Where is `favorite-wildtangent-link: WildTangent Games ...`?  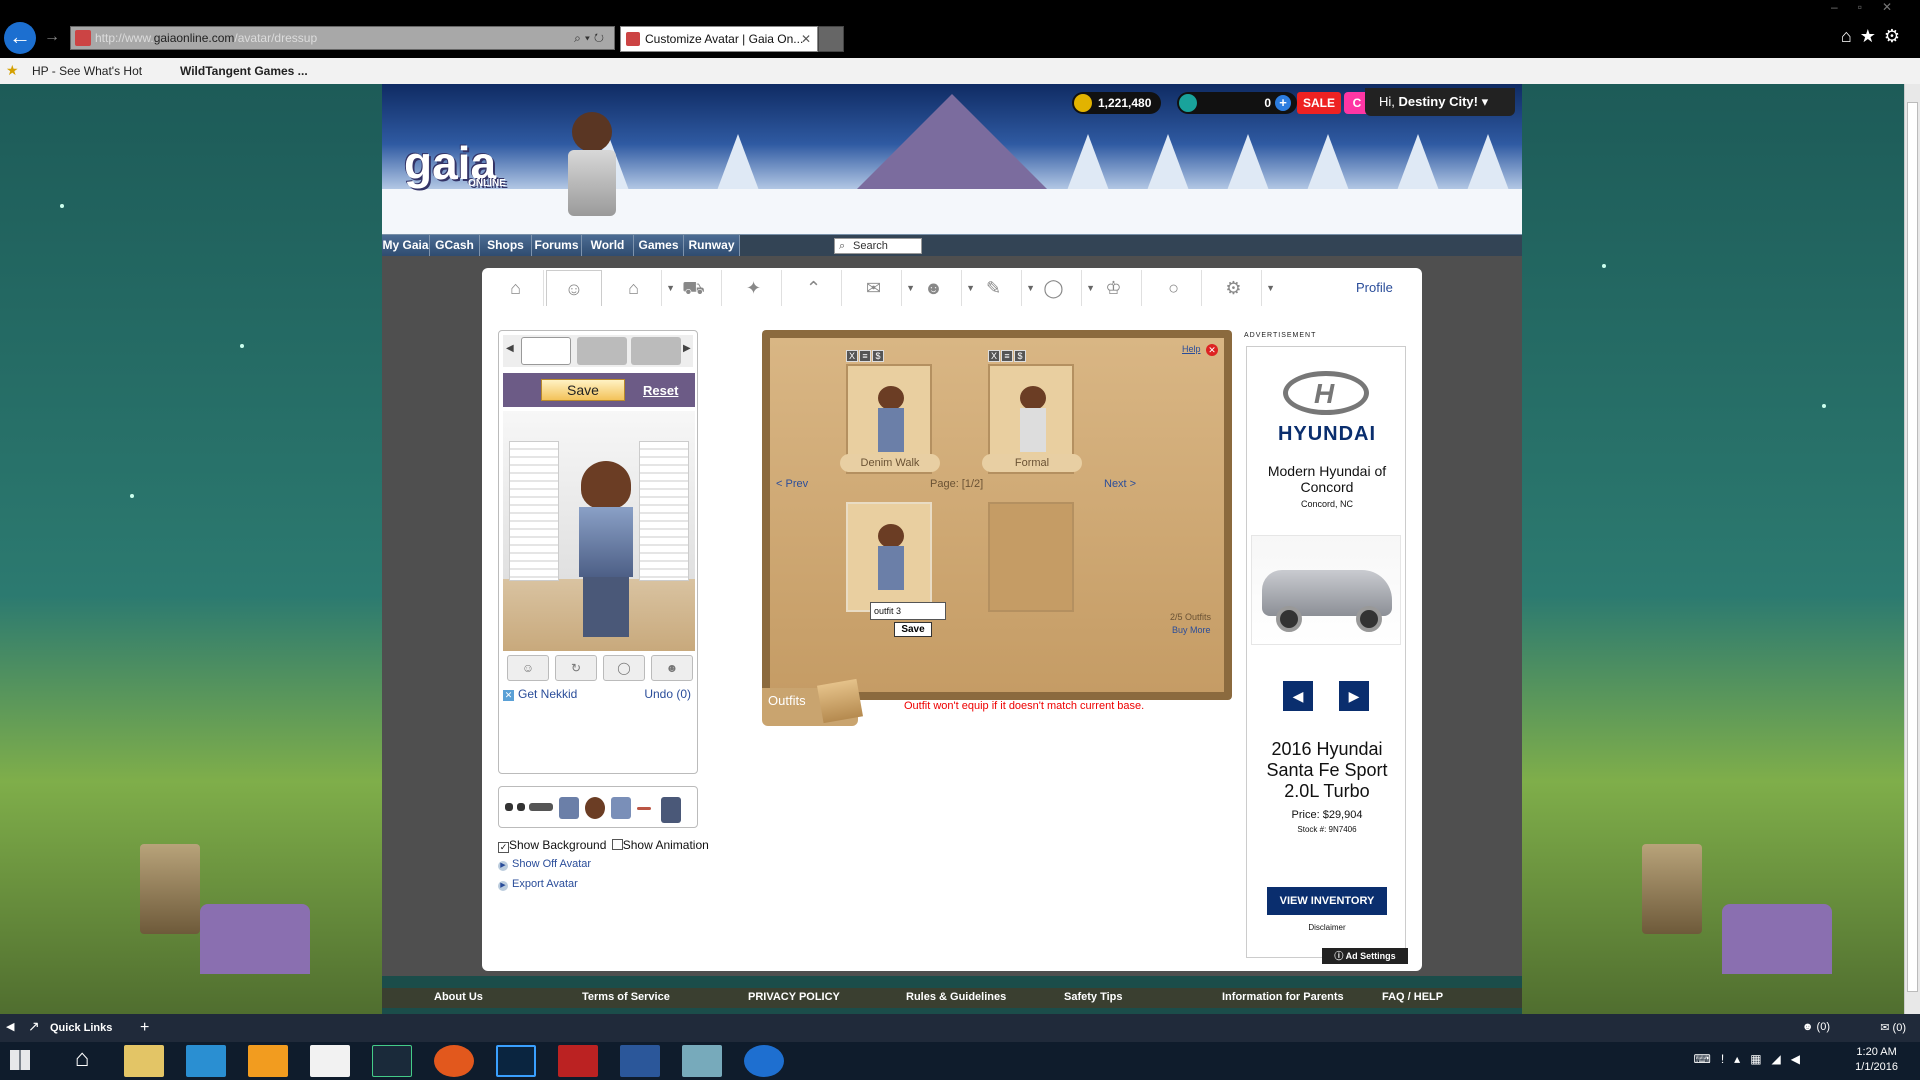 favorite-wildtangent-link: WildTangent Games ... is located at coordinates (244, 71).